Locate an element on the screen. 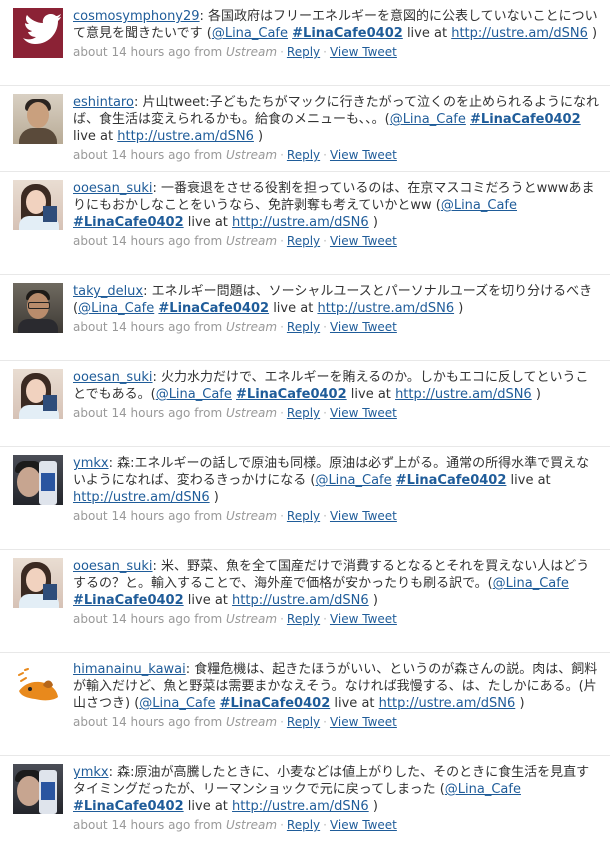  tweet-username-link: taky_delux is located at coordinates (108, 291).